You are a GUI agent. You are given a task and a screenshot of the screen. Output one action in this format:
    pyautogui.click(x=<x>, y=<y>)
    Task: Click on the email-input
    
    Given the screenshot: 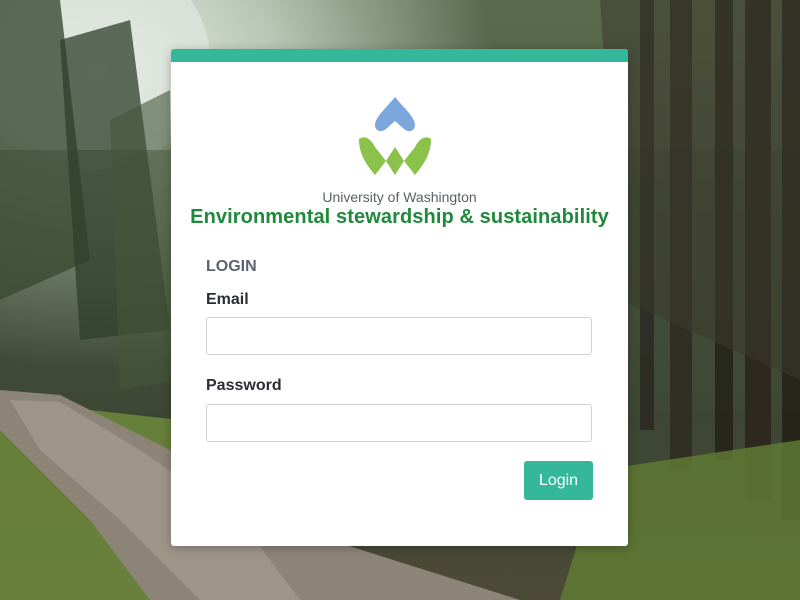 What is the action you would take?
    pyautogui.click(x=399, y=336)
    